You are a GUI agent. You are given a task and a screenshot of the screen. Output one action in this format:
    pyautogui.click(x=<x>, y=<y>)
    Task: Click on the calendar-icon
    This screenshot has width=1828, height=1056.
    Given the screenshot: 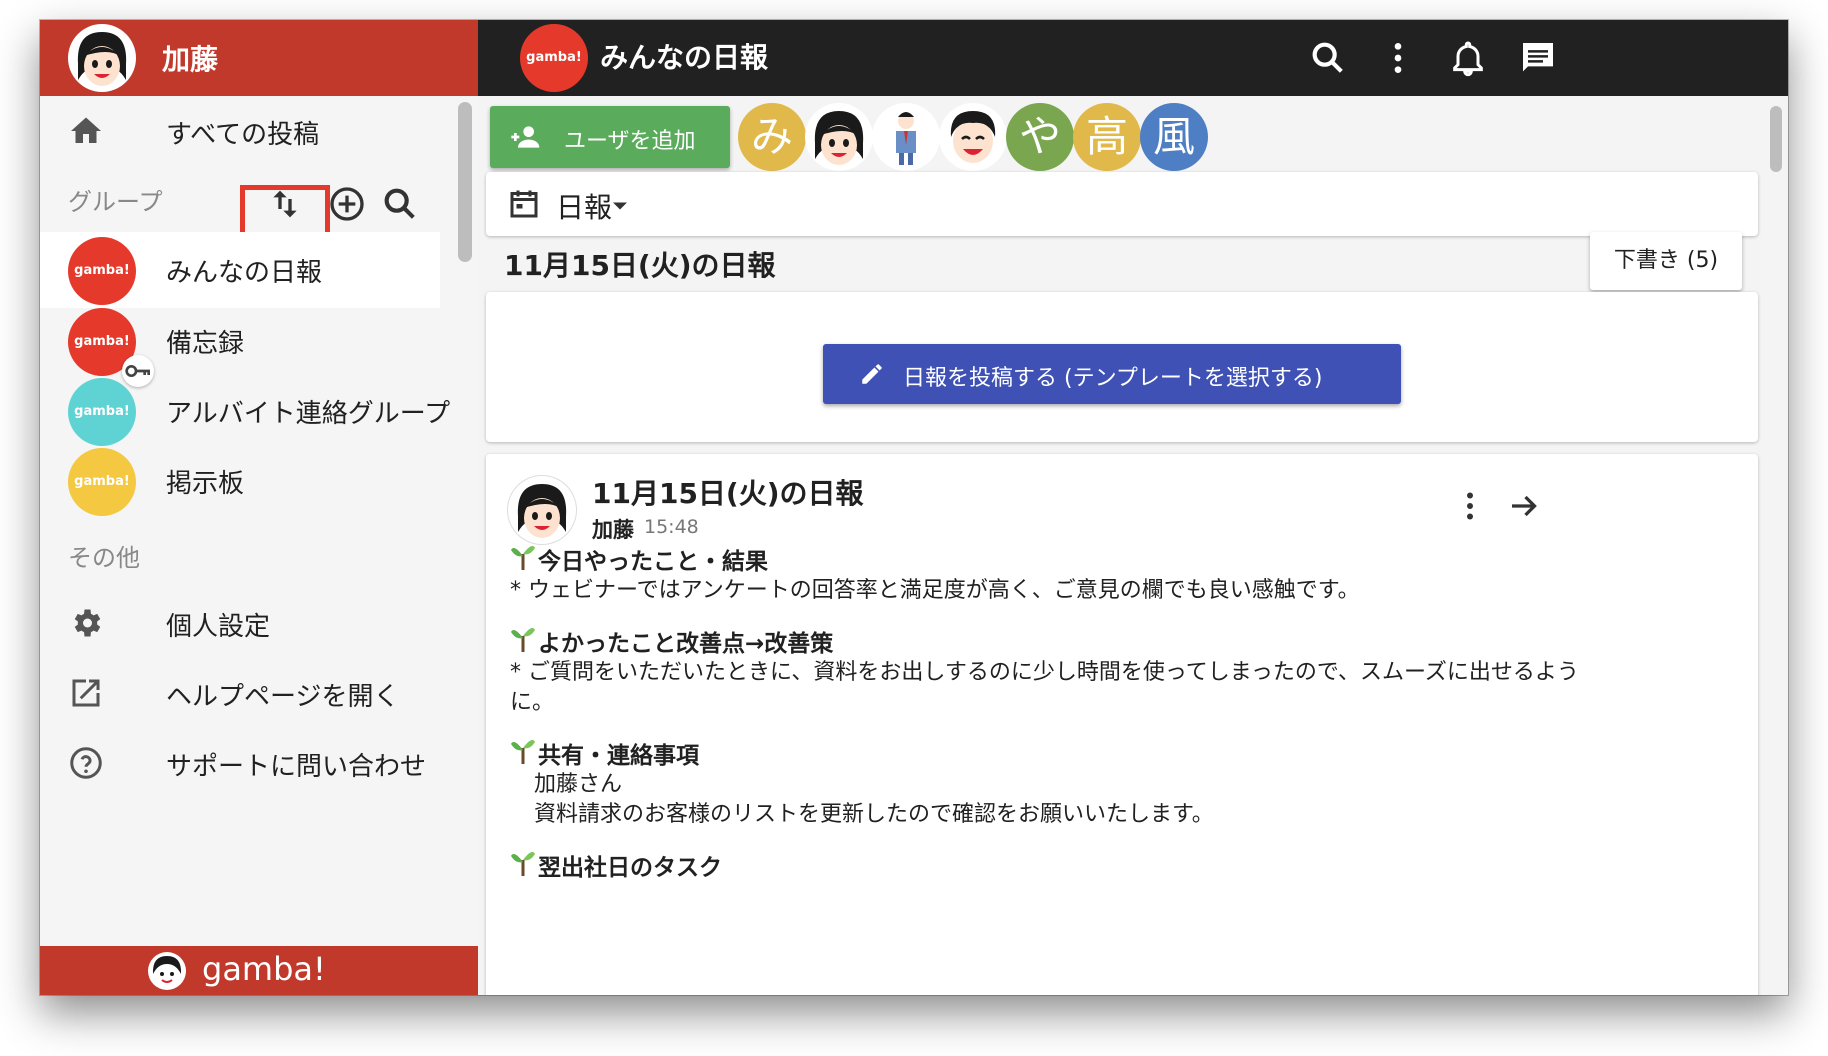 What is the action you would take?
    pyautogui.click(x=524, y=204)
    